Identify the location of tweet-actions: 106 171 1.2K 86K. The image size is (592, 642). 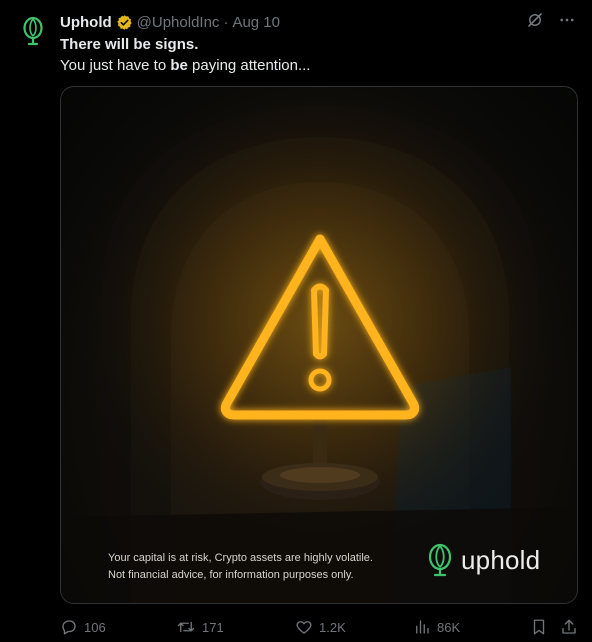
(319, 627).